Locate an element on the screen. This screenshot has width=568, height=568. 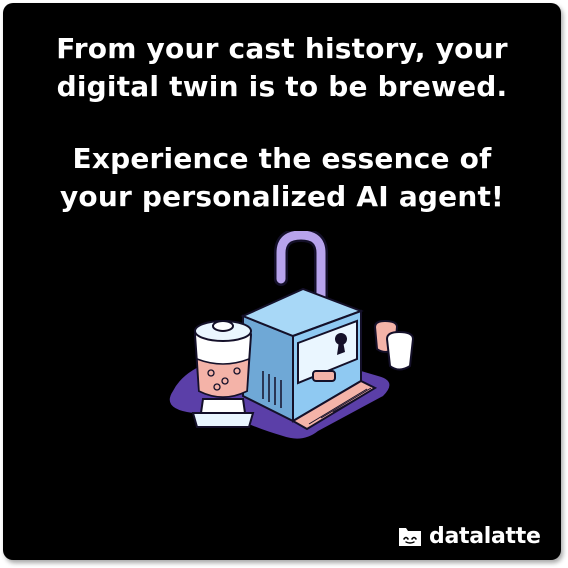
headline-line-2: digital twin is to be brewed. is located at coordinates (282, 86).